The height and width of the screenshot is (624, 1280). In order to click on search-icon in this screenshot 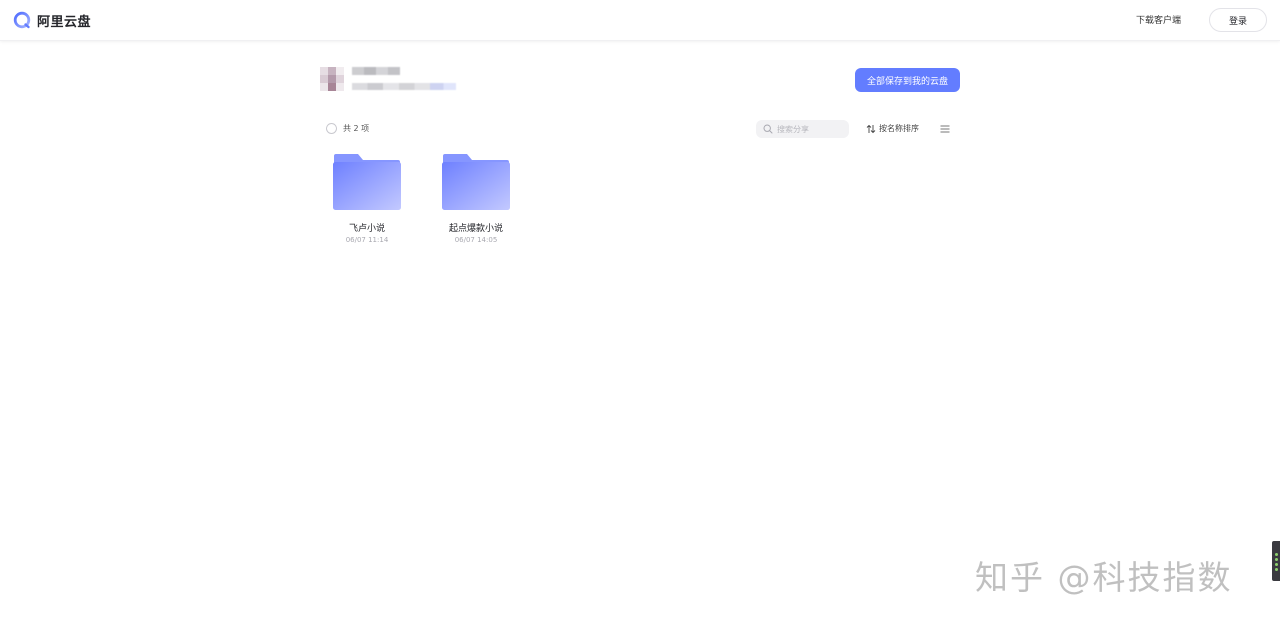, I will do `click(768, 129)`.